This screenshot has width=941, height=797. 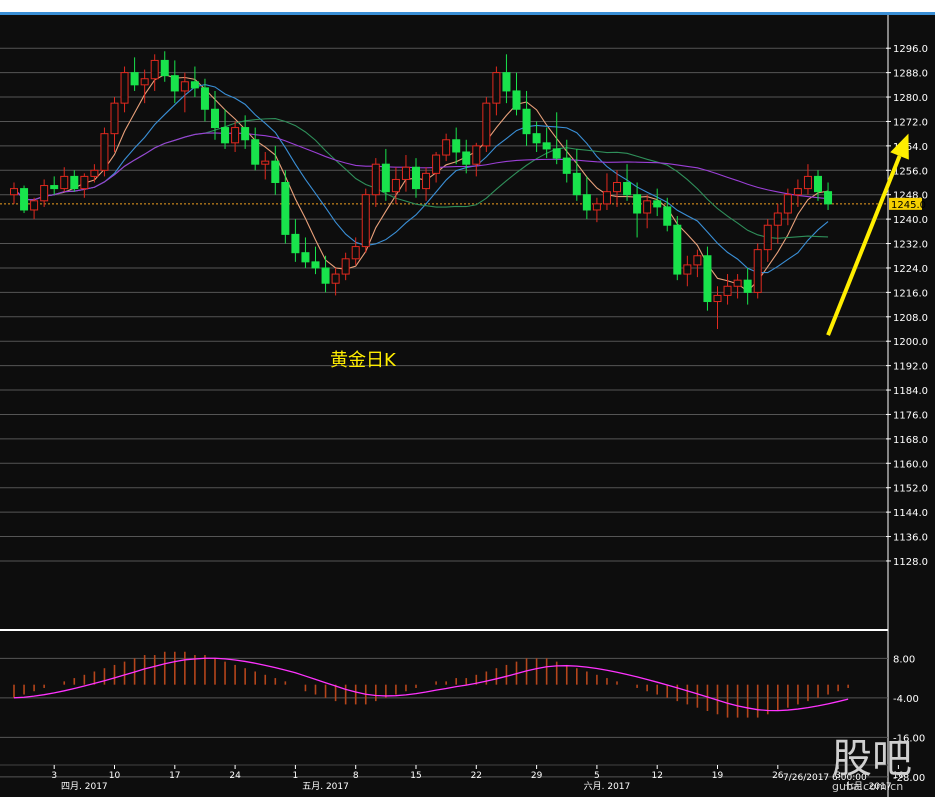 What do you see at coordinates (910, 74) in the screenshot?
I see `y-tick-label: 1288.0` at bounding box center [910, 74].